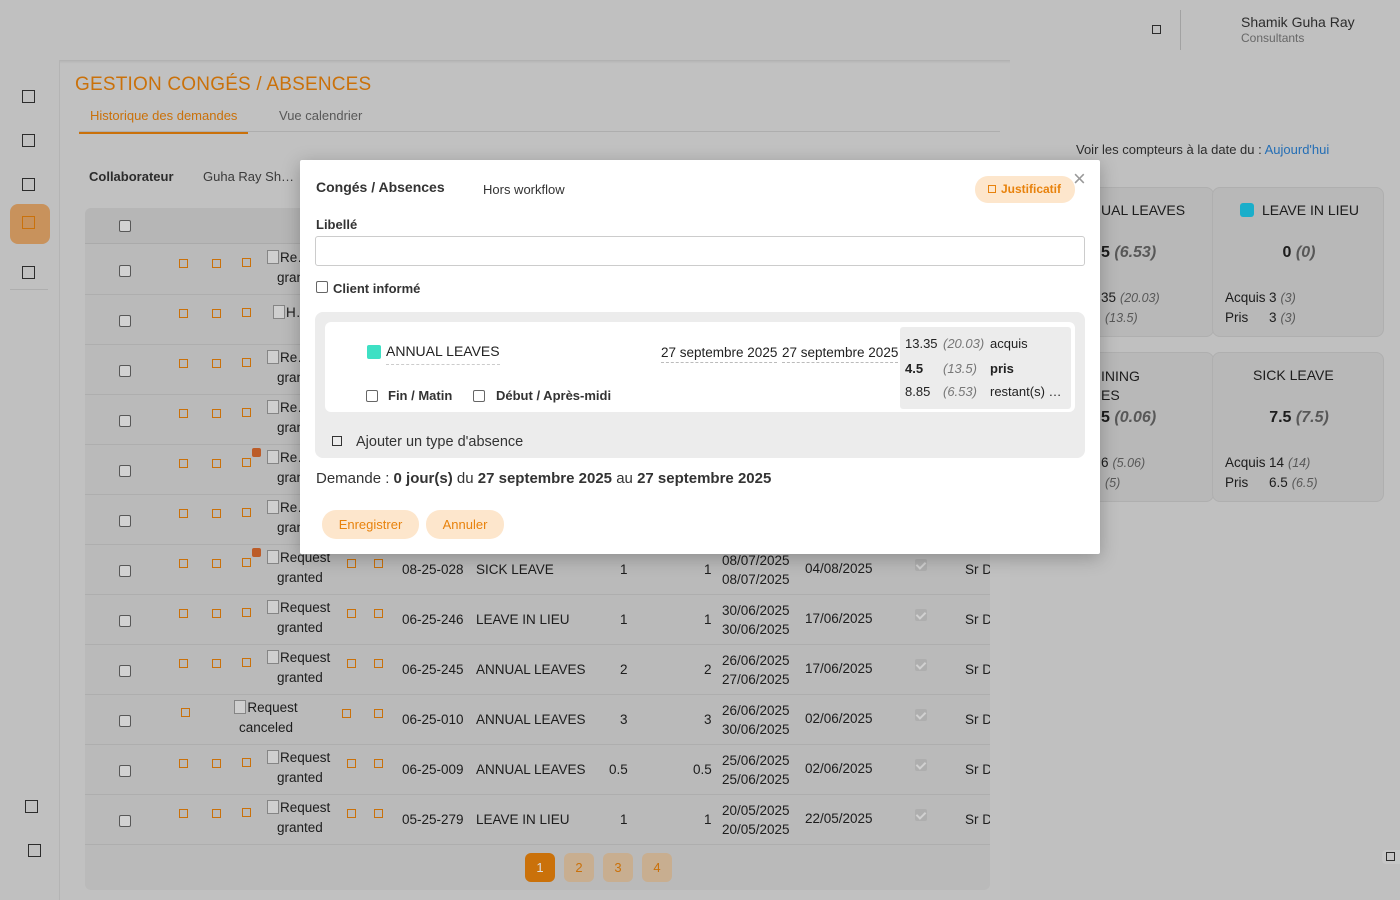 Image resolution: width=1400 pixels, height=900 pixels. What do you see at coordinates (372, 396) in the screenshot?
I see `fin-matin-checkbox` at bounding box center [372, 396].